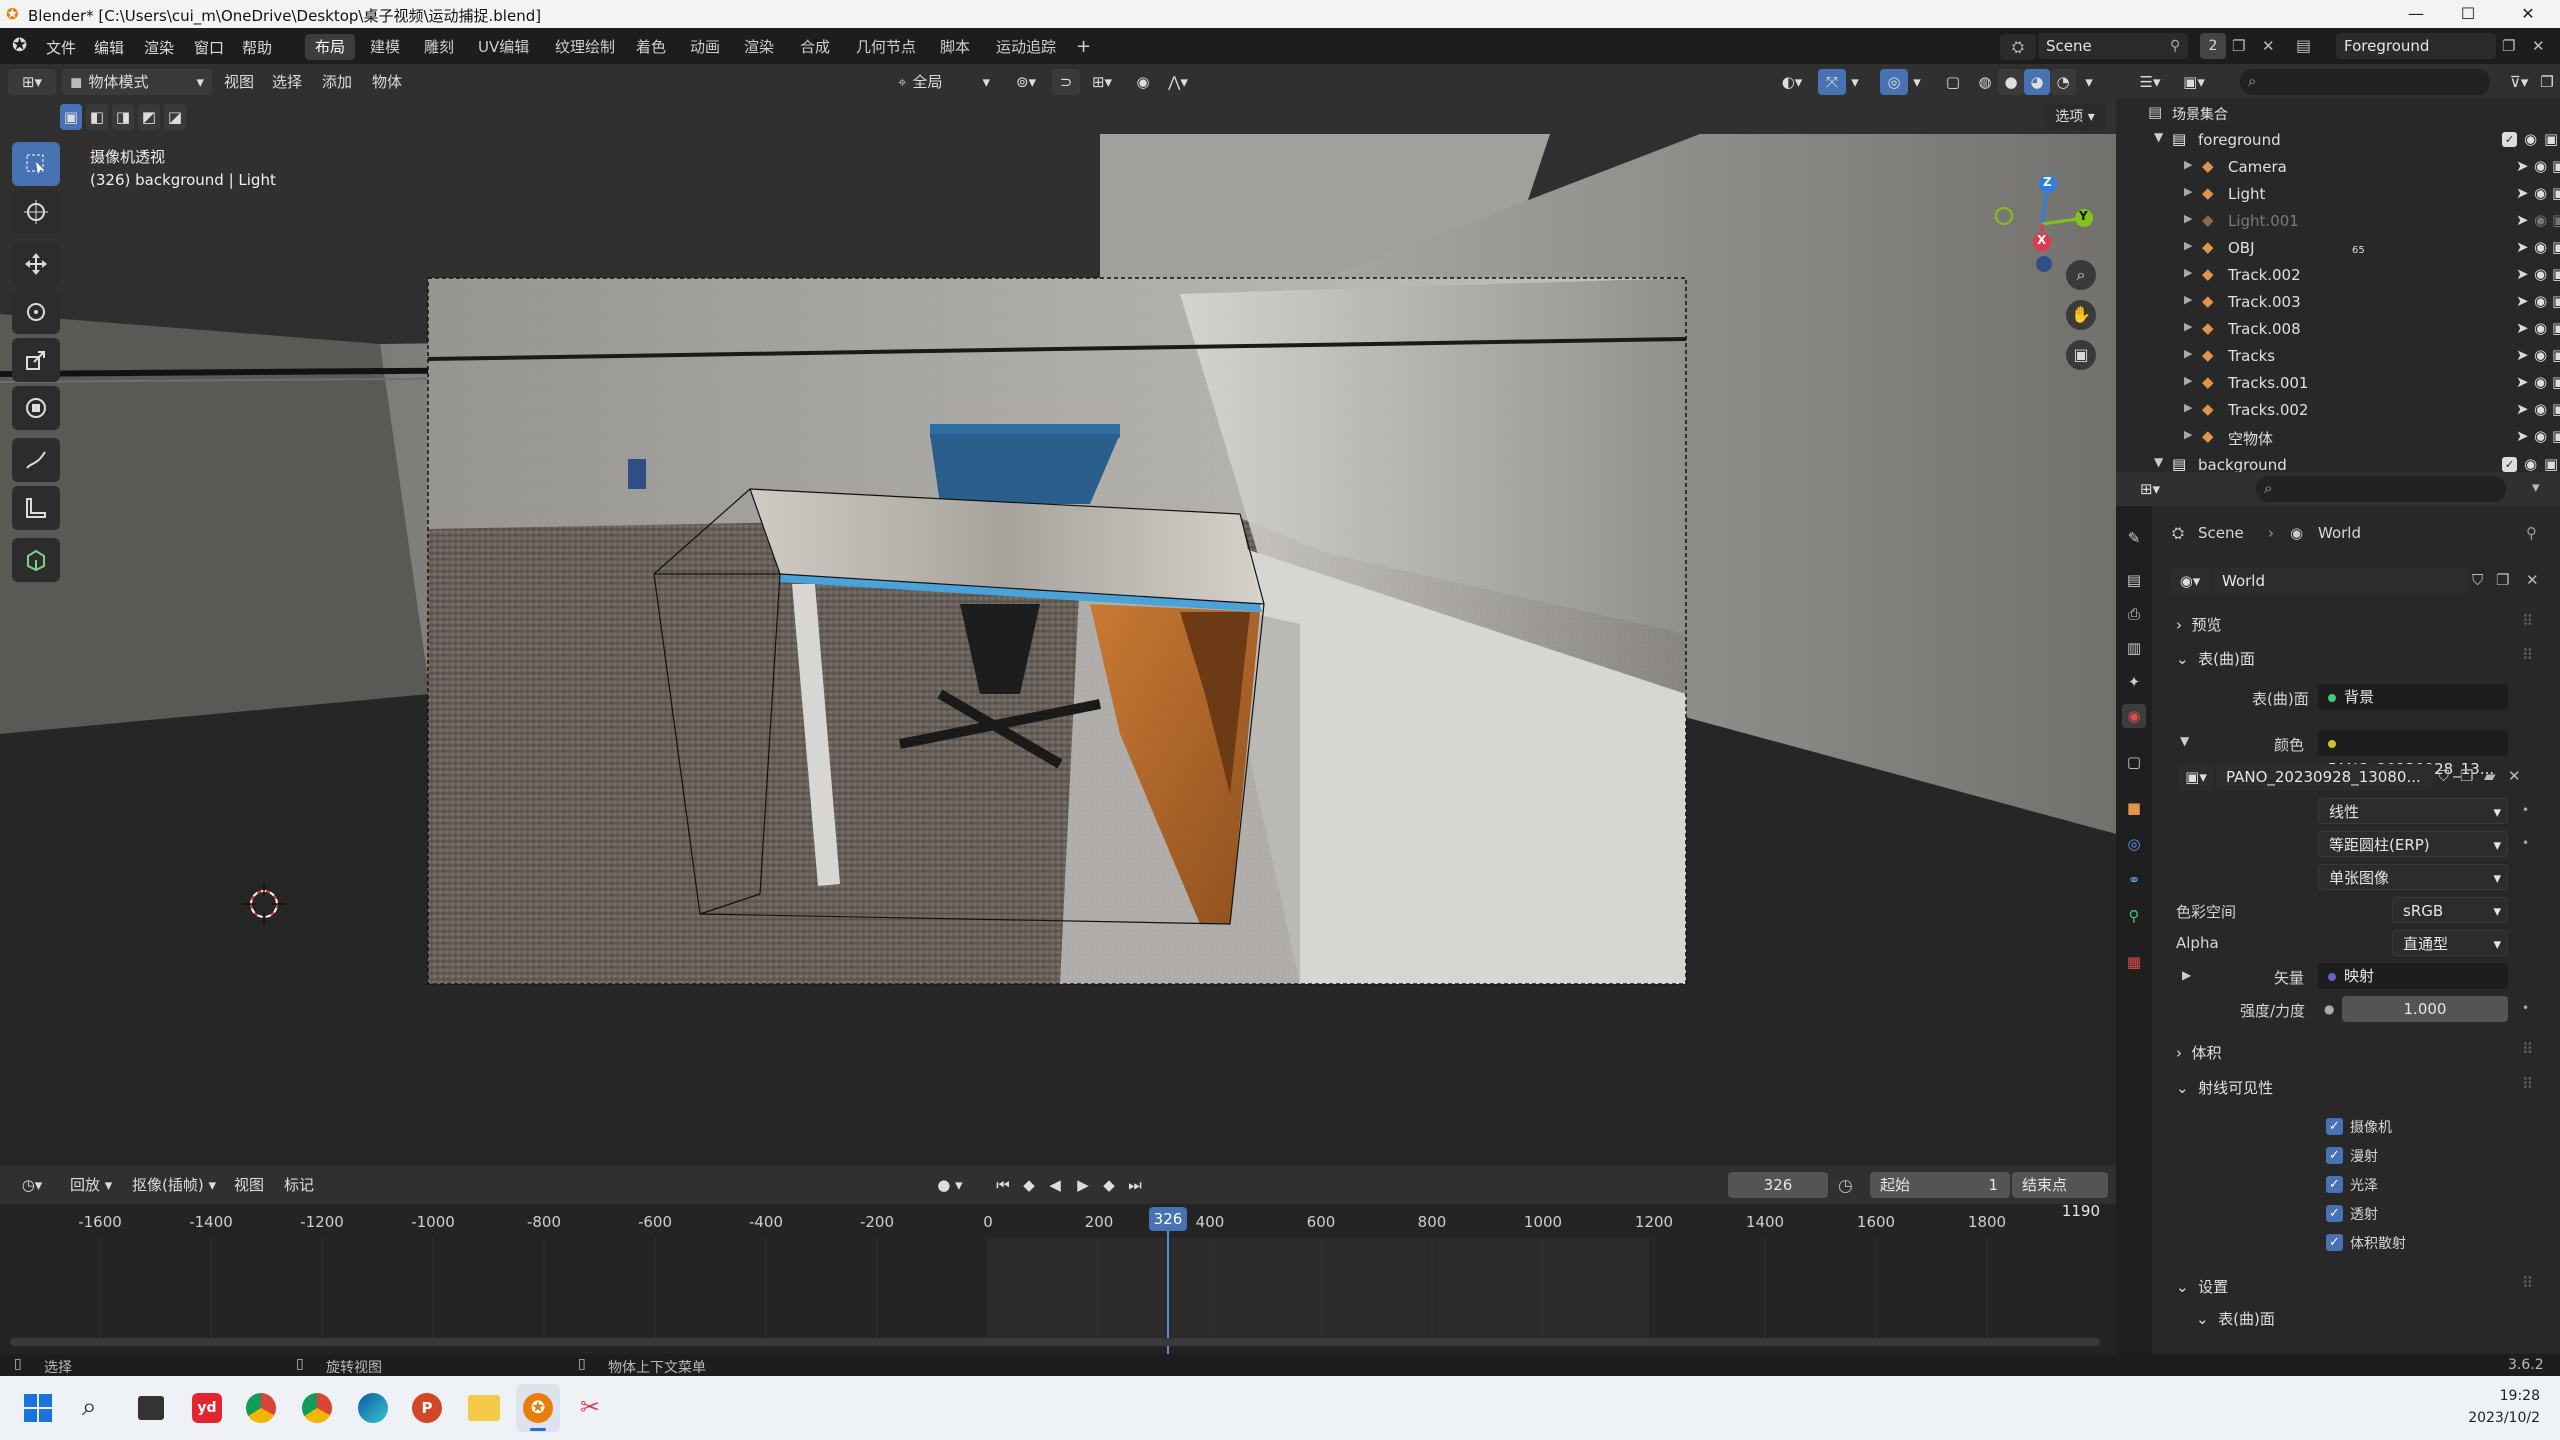 This screenshot has height=1440, width=2560. I want to click on physics-tab-icon: ◎, so click(2134, 844).